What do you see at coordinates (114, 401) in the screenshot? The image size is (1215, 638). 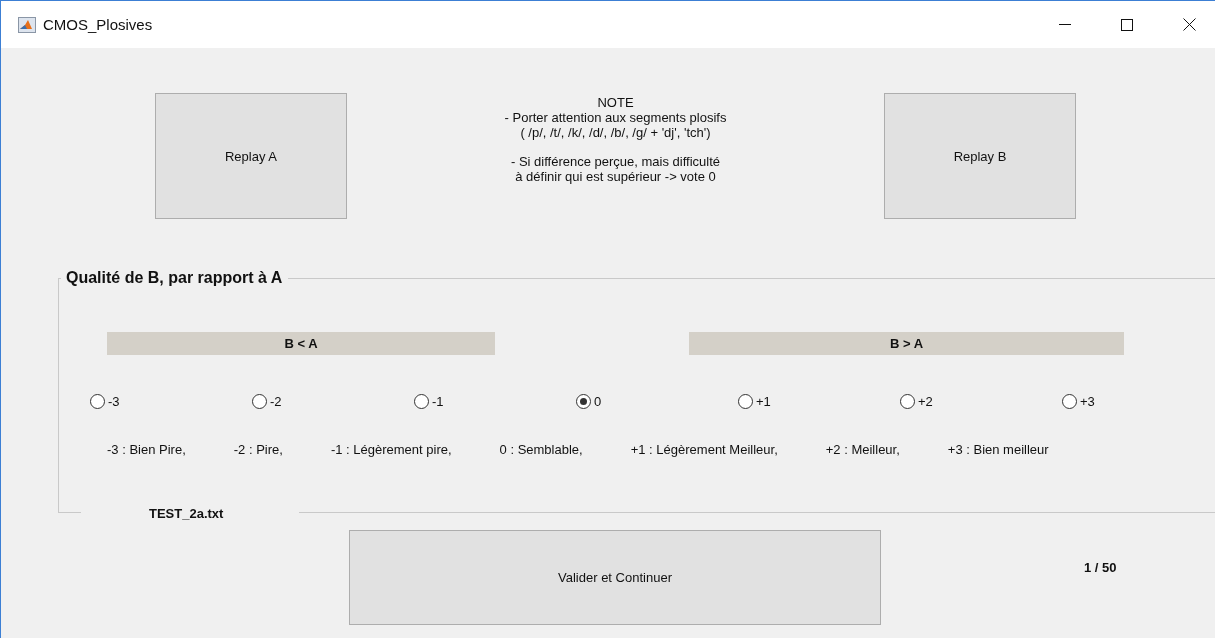 I see `radio-label: -3` at bounding box center [114, 401].